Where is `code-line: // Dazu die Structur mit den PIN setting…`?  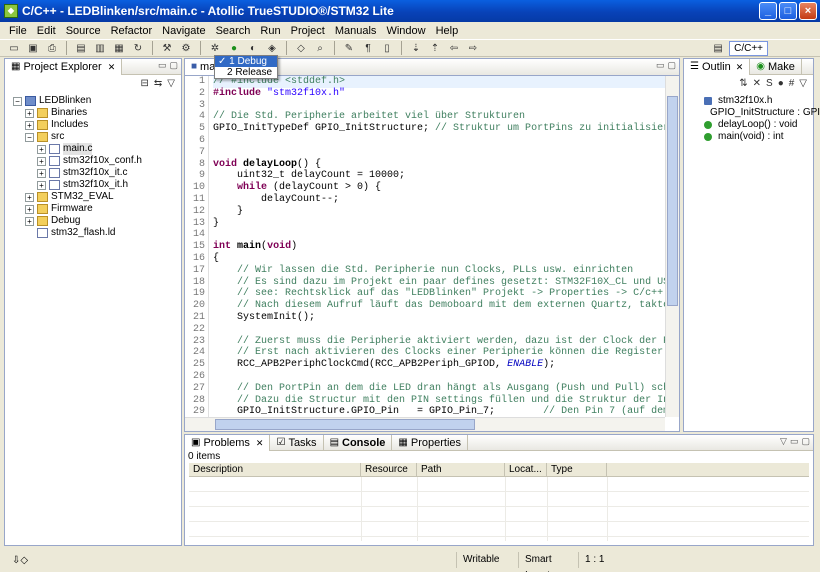
code-line: // Dazu die Structur mit den PIN setting… is located at coordinates (439, 401).